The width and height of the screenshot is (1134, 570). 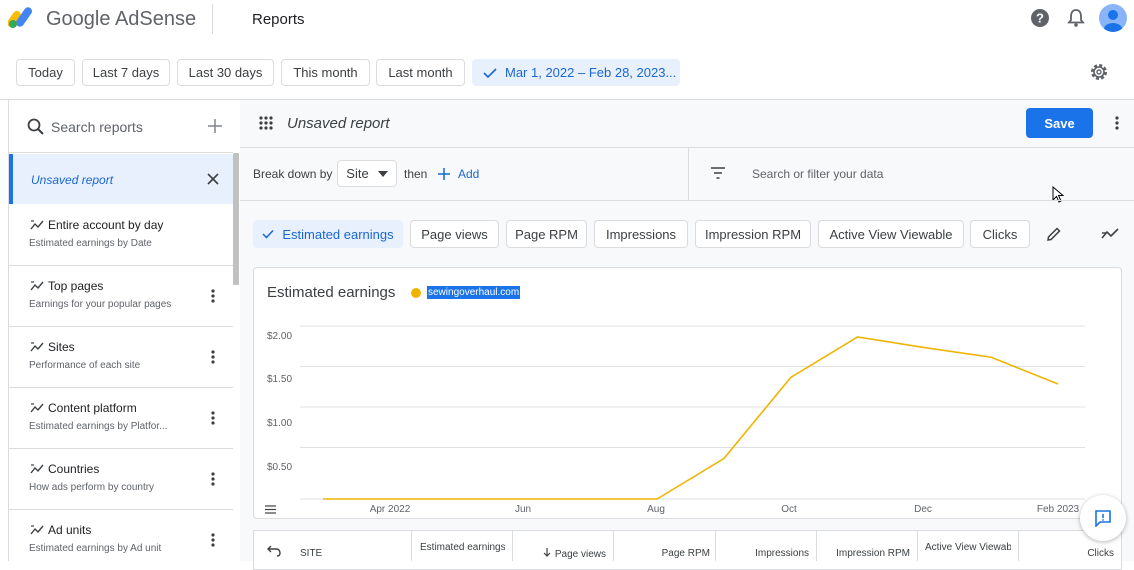 I want to click on column-header-clicks: Clicks, so click(x=1072, y=553).